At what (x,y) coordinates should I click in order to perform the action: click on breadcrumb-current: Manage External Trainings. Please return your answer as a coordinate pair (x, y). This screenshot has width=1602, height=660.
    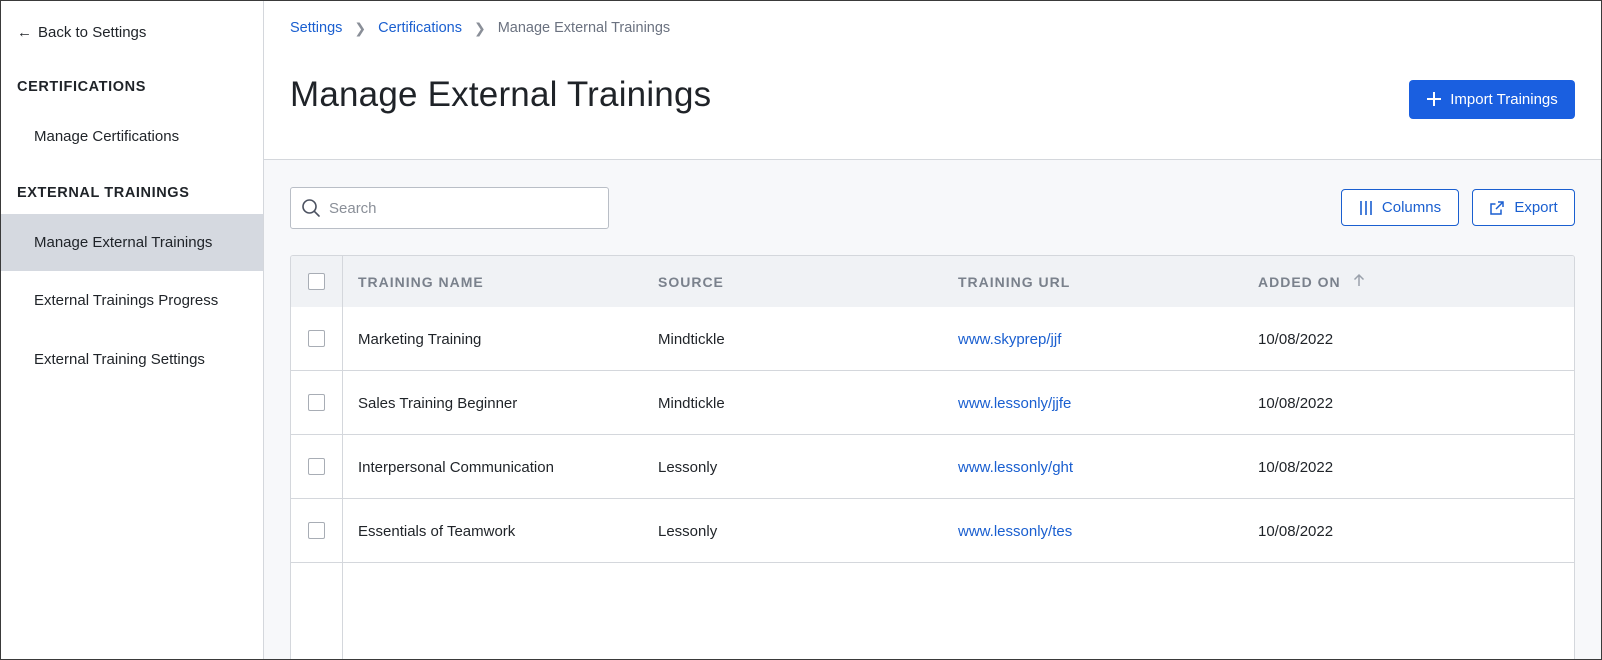
    Looking at the image, I should click on (584, 28).